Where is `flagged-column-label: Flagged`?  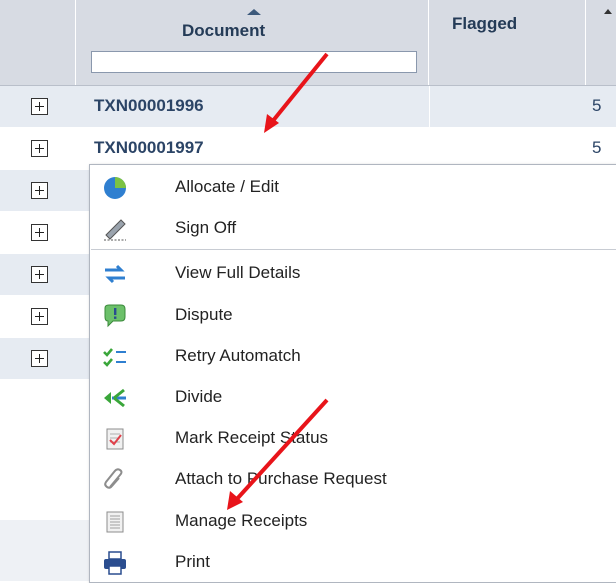 flagged-column-label: Flagged is located at coordinates (485, 23).